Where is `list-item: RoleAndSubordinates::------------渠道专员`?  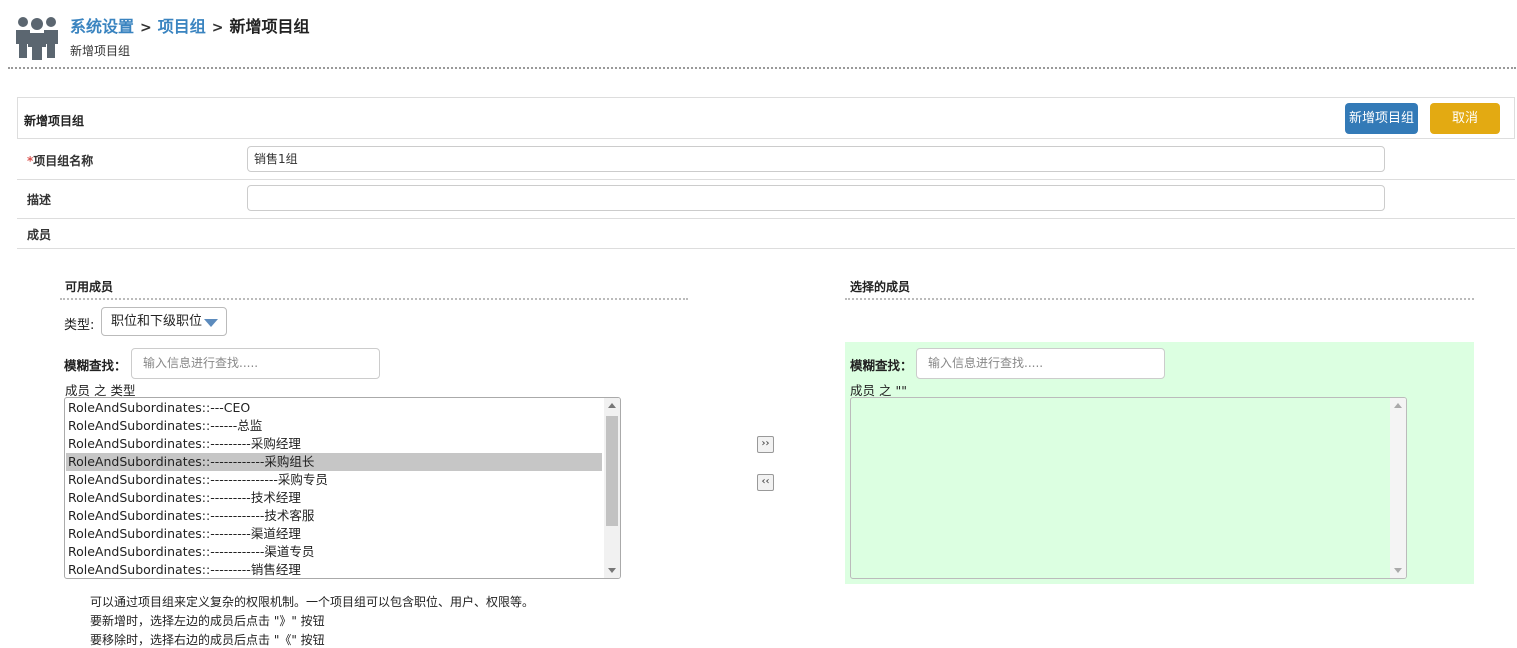 list-item: RoleAndSubordinates::------------渠道专员 is located at coordinates (334, 552).